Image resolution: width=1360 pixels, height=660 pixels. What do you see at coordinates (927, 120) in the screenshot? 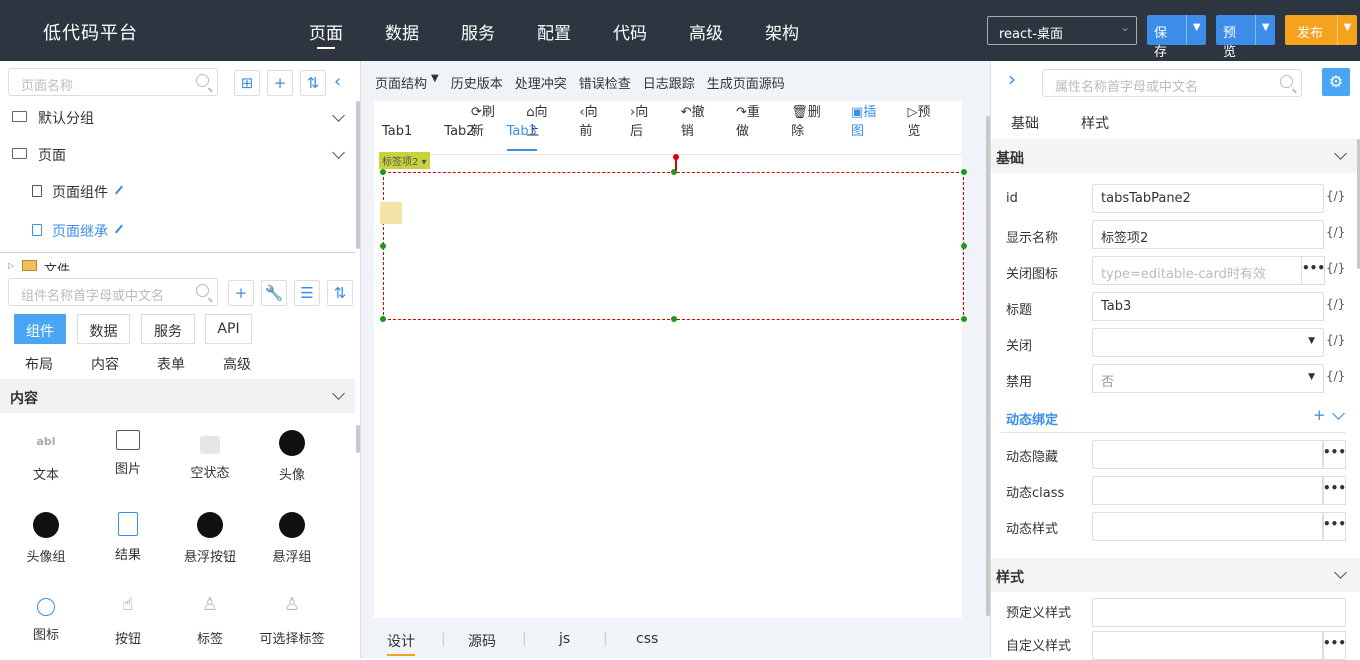
I see `preview-canvas-button: ▷预览` at bounding box center [927, 120].